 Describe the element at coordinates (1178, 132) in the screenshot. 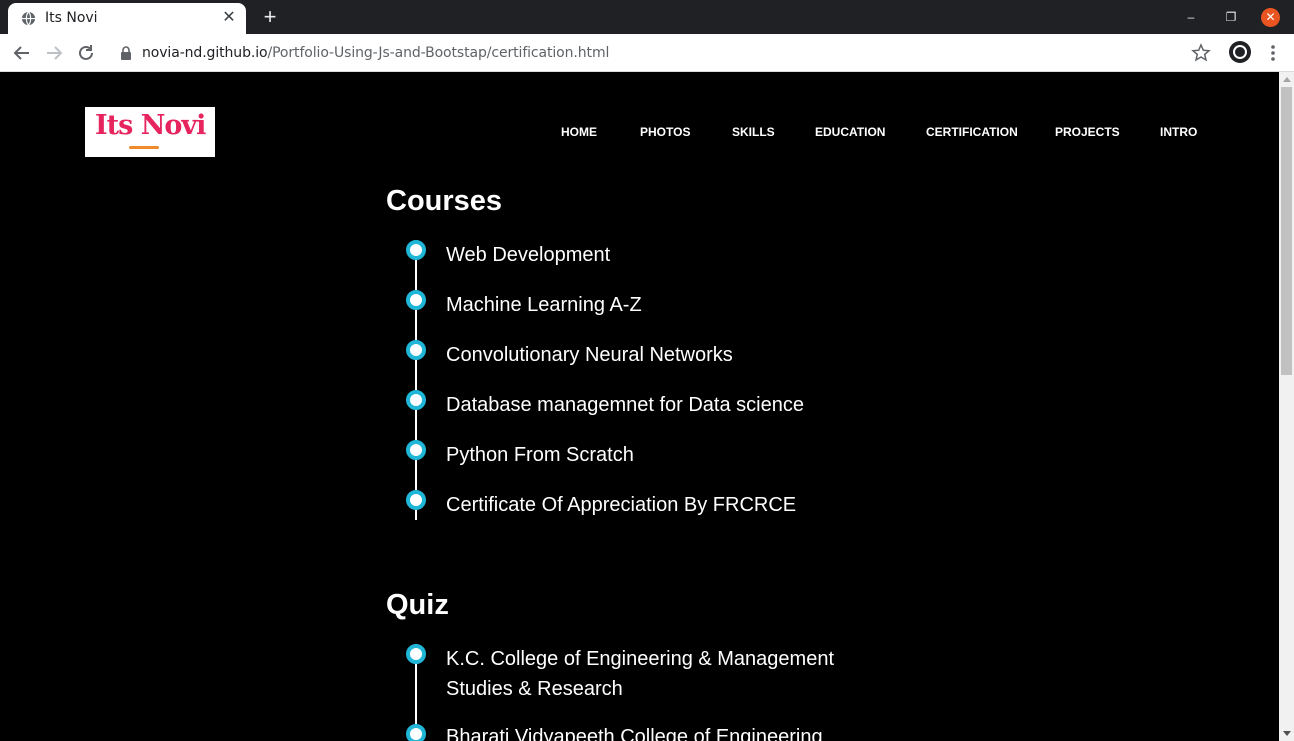

I see `nav-link-intro: INTRO` at that location.